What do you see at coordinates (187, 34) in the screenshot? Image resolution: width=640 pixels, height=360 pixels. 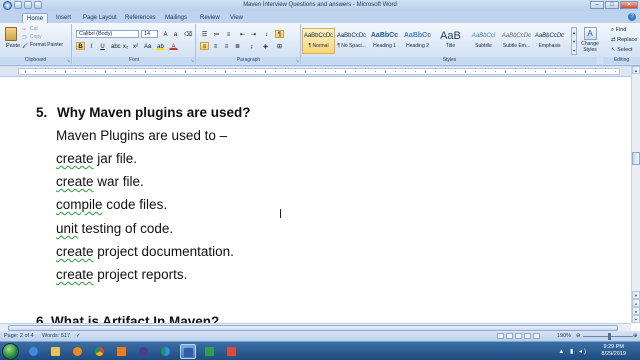 I see `clear-formatting-icon: ⌫` at bounding box center [187, 34].